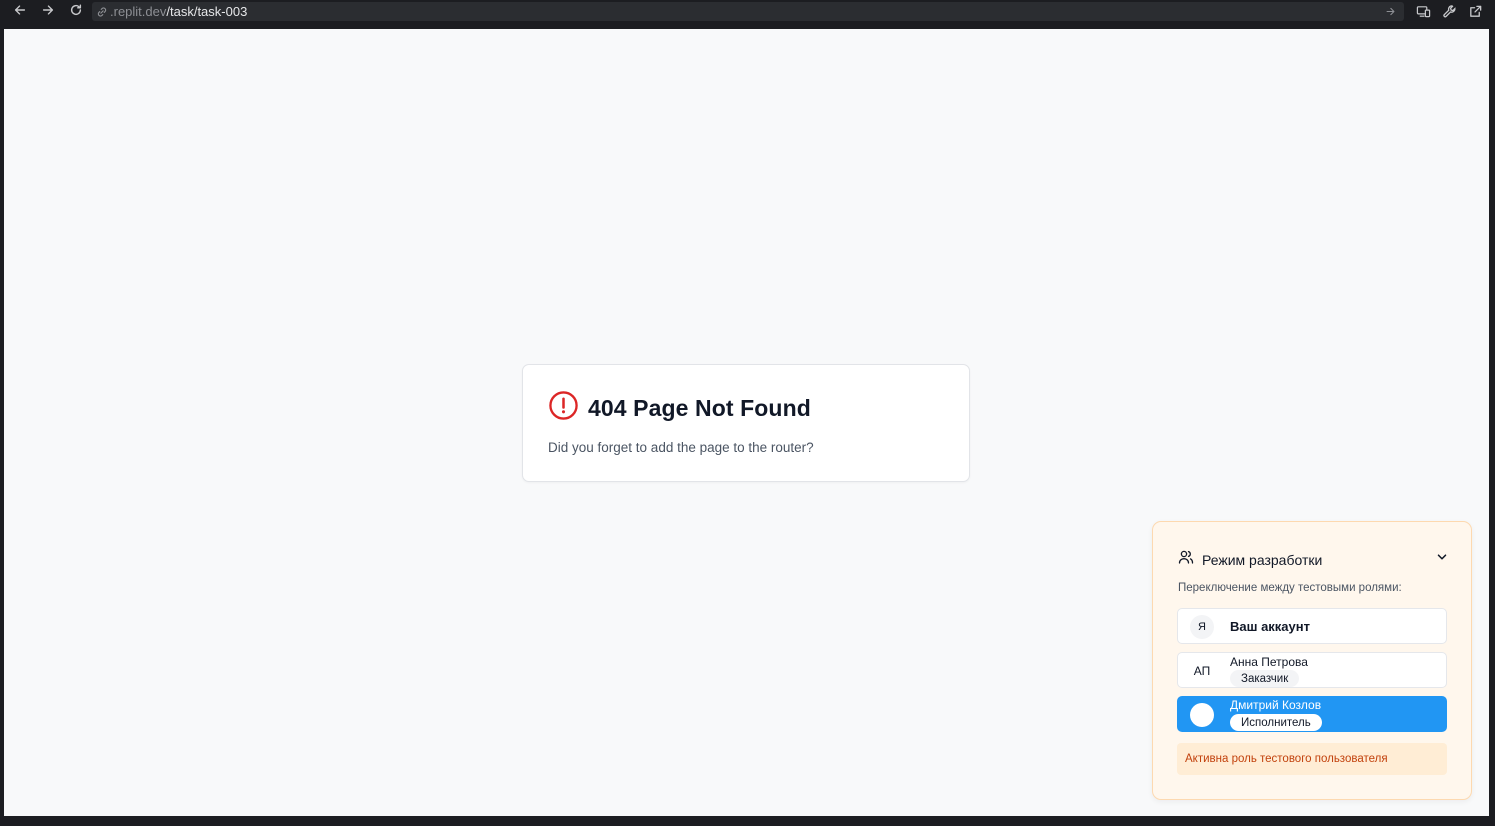 Image resolution: width=1495 pixels, height=826 pixels. Describe the element at coordinates (1312, 759) in the screenshot. I see `active-role-notice: Активна роль тестового пользователя` at that location.